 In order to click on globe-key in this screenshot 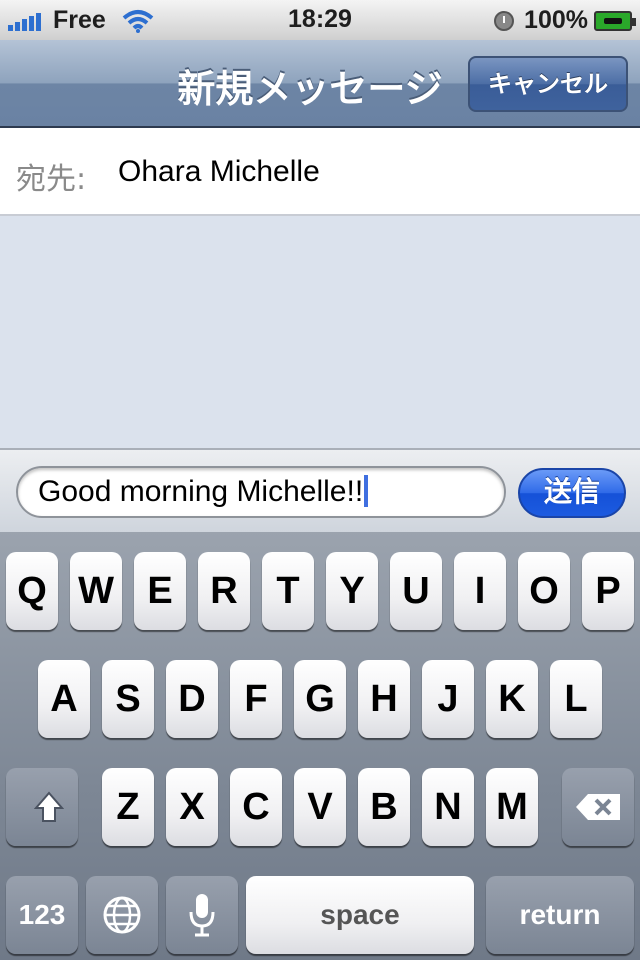, I will do `click(122, 915)`.